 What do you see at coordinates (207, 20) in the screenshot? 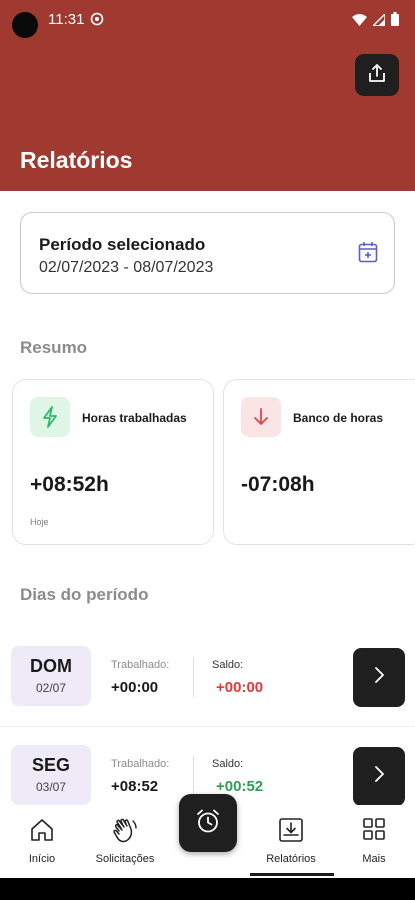
I see `status-bar: 11:31` at bounding box center [207, 20].